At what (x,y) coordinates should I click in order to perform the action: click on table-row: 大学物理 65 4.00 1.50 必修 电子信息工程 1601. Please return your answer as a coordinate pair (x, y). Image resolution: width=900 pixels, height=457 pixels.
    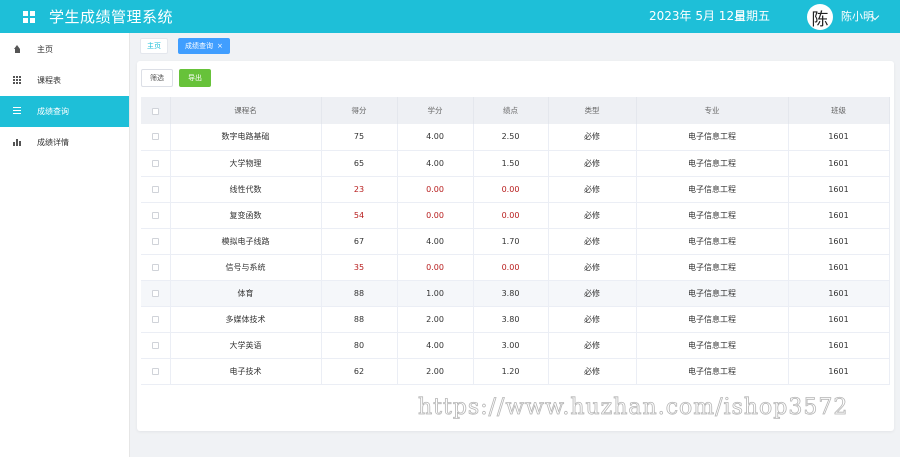
    Looking at the image, I should click on (515, 163).